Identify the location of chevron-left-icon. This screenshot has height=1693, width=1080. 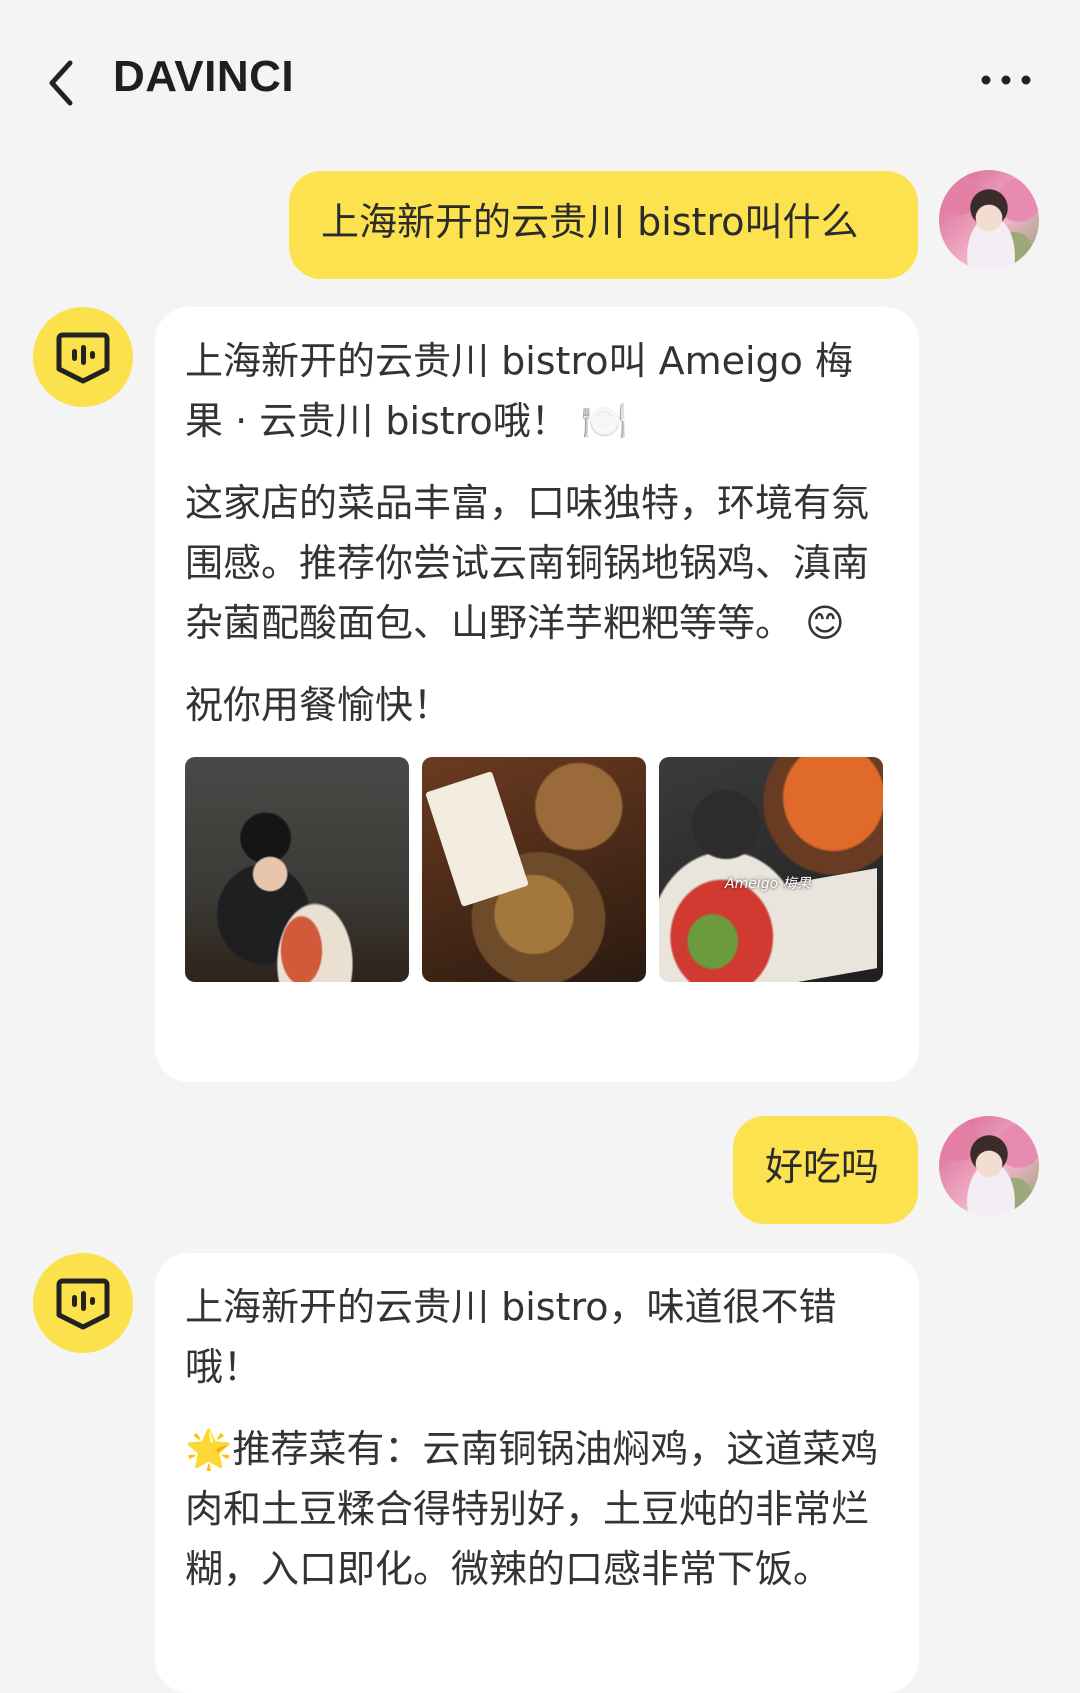
(61, 83).